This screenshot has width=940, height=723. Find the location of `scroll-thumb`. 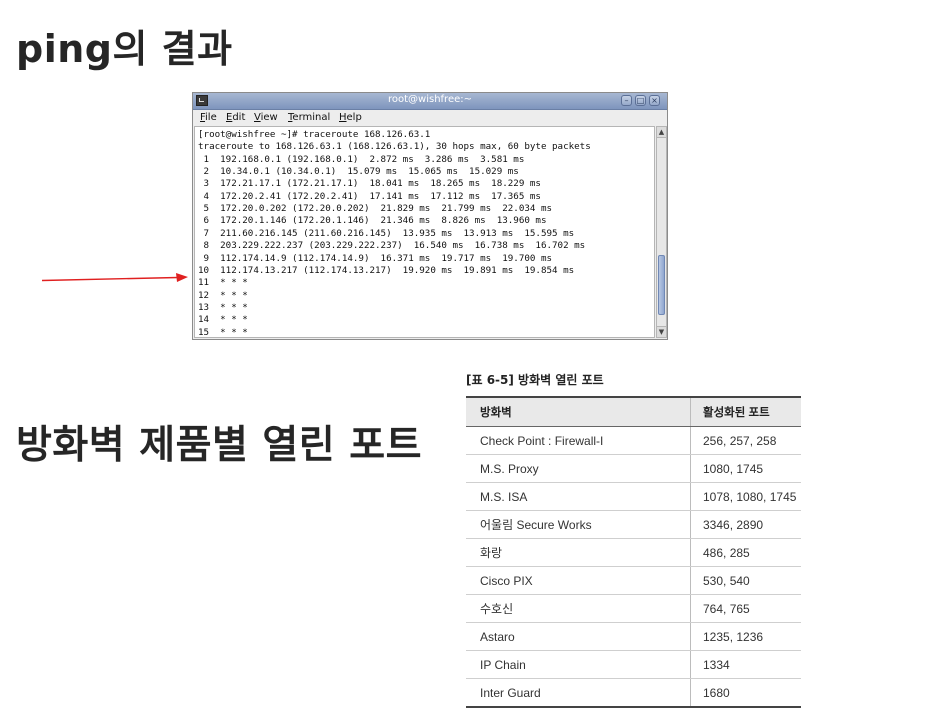

scroll-thumb is located at coordinates (661, 285).